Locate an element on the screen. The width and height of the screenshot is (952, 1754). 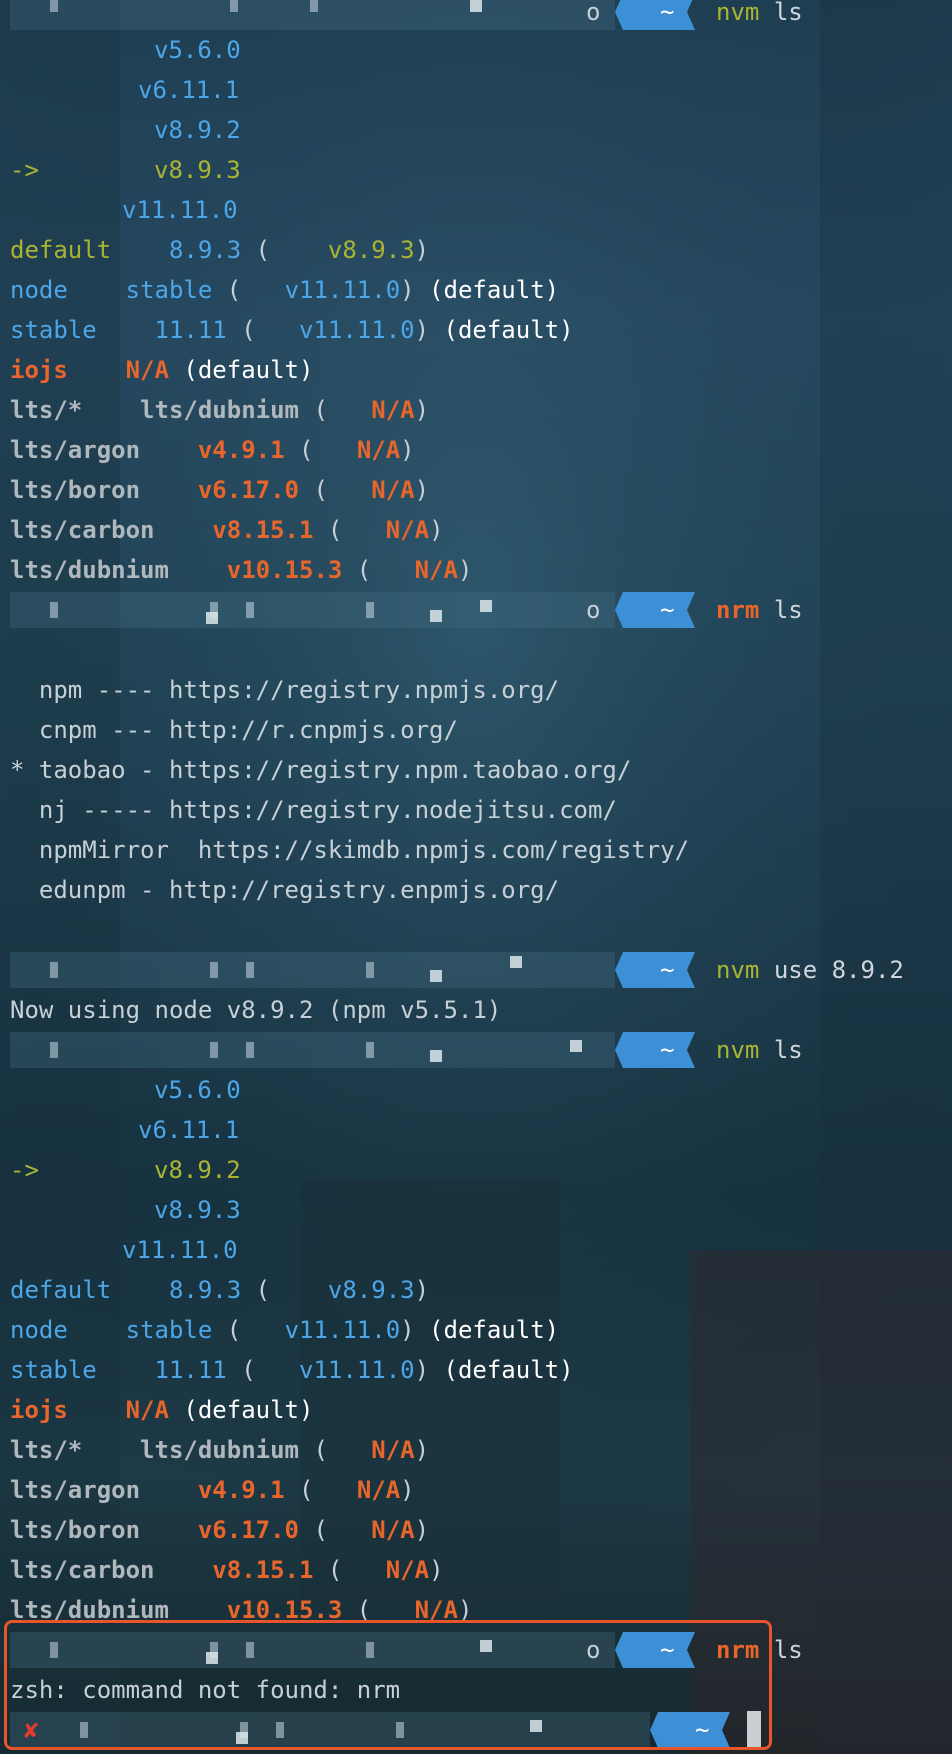
registry-row: edunpm - http://registry.enpmjs.org/ is located at coordinates (285, 890).